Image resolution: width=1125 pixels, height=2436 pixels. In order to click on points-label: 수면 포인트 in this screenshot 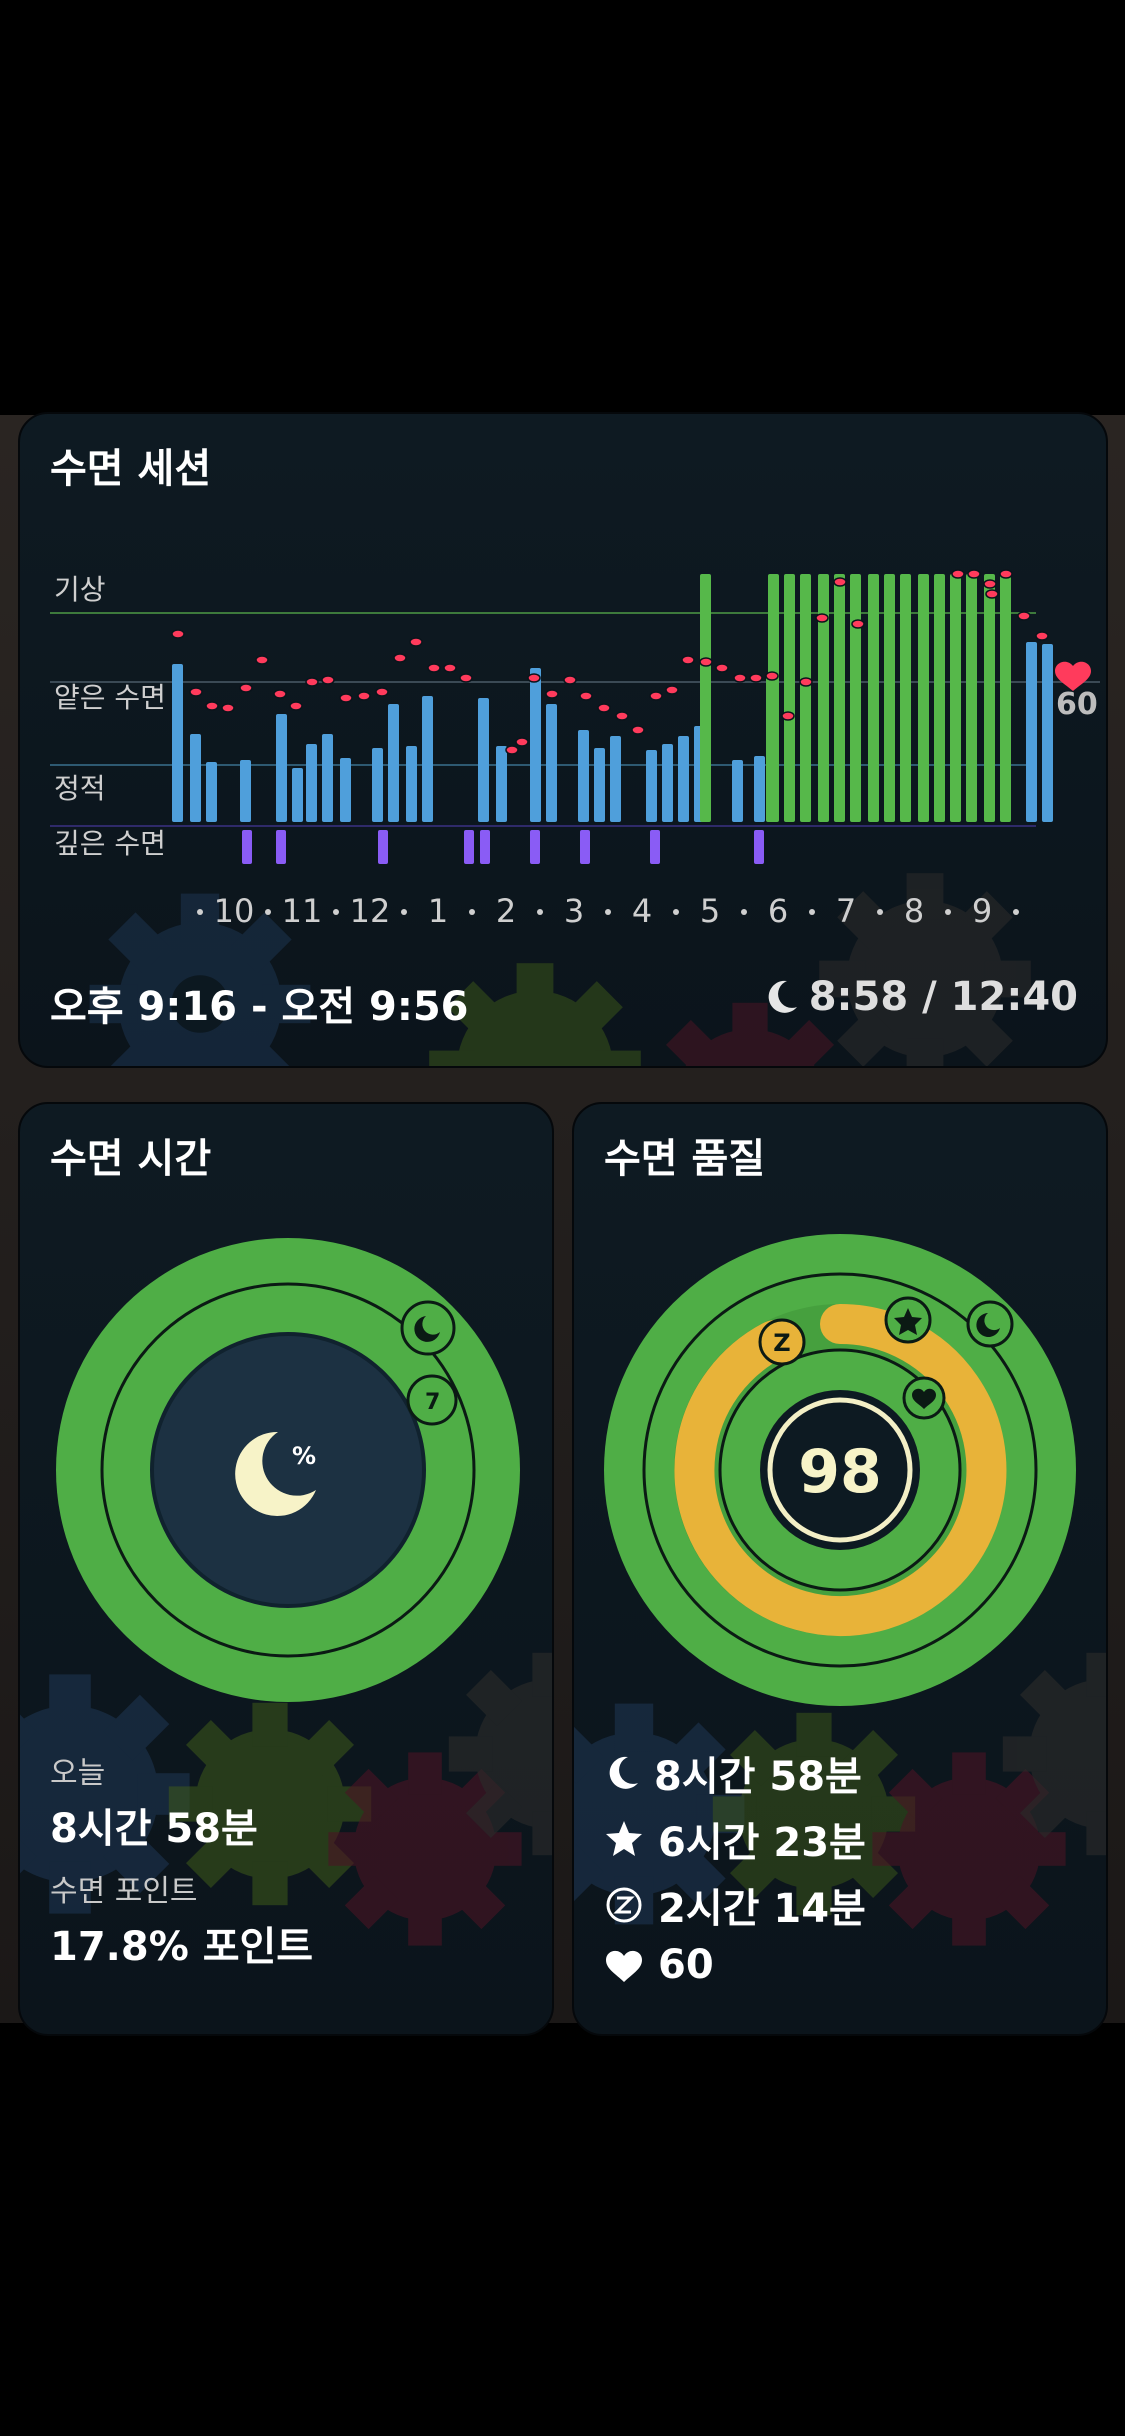, I will do `click(124, 1891)`.